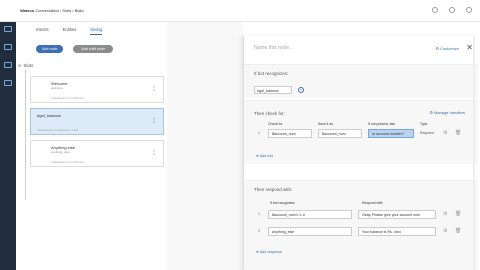  Describe the element at coordinates (424, 124) in the screenshot. I see `col-type: Type` at that location.